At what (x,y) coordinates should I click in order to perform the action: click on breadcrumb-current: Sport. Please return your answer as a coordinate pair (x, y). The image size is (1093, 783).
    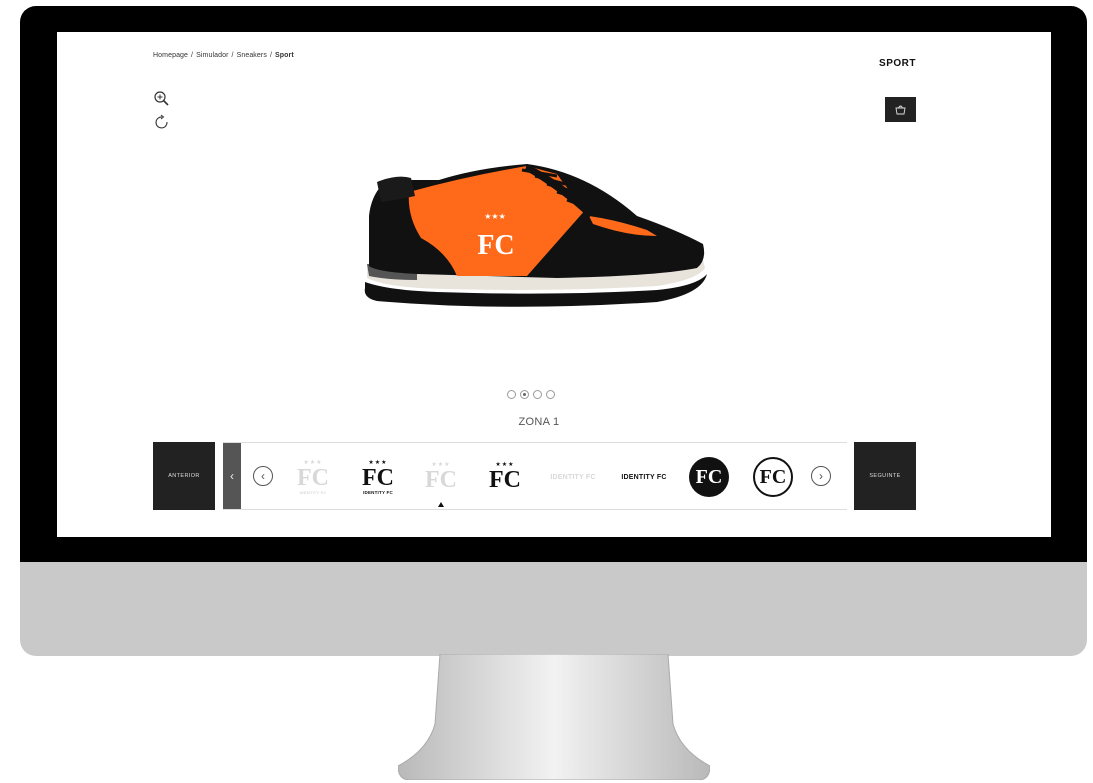
    Looking at the image, I should click on (284, 55).